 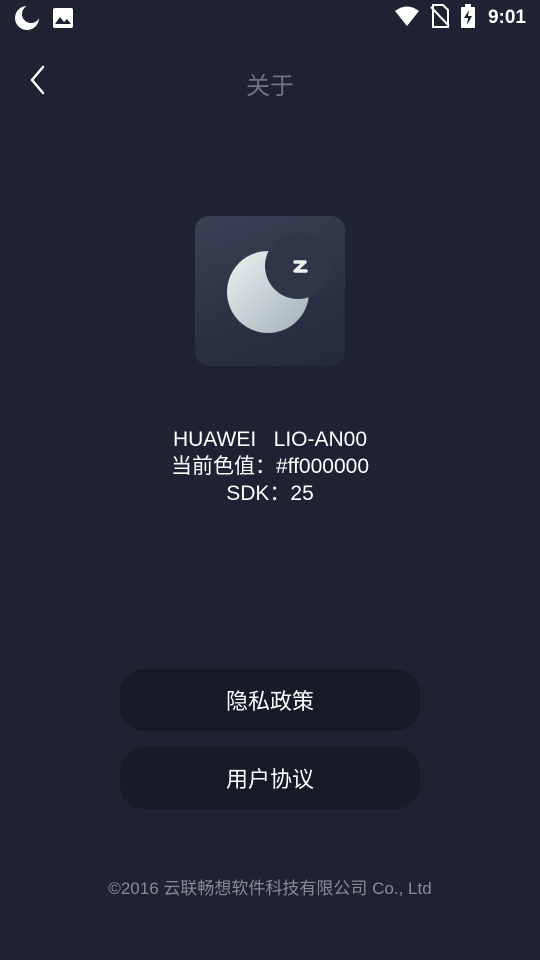 I want to click on status-right-icons: 9:01, so click(x=460, y=18).